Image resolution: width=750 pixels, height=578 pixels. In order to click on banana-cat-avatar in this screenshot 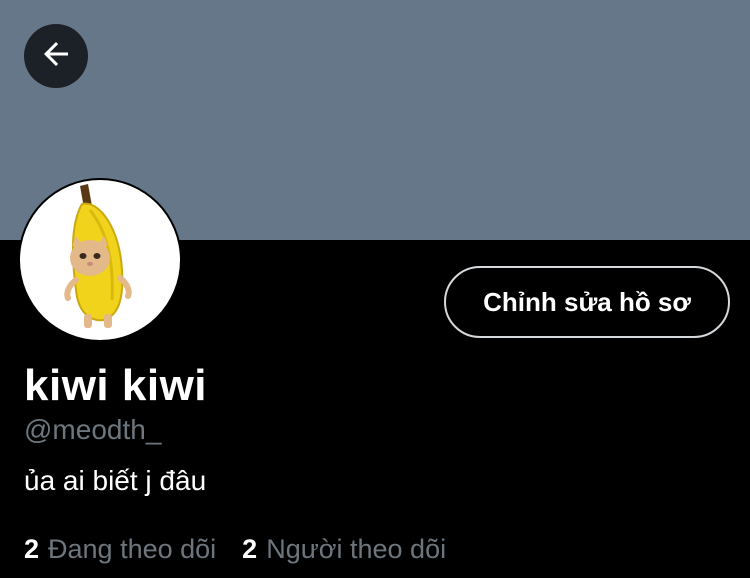, I will do `click(98, 256)`.